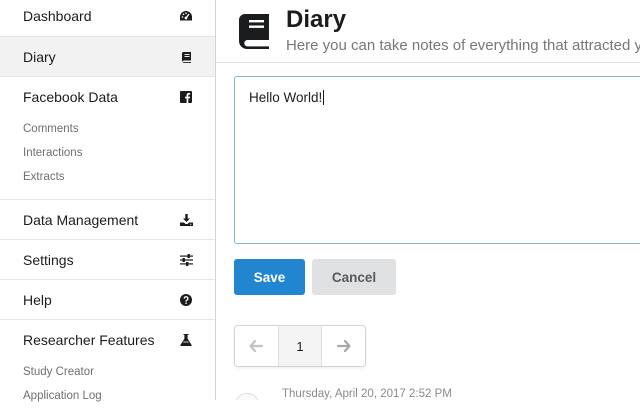 This screenshot has width=640, height=418. Describe the element at coordinates (108, 177) in the screenshot. I see `sidebar-subitem-extracts: Extracts` at that location.